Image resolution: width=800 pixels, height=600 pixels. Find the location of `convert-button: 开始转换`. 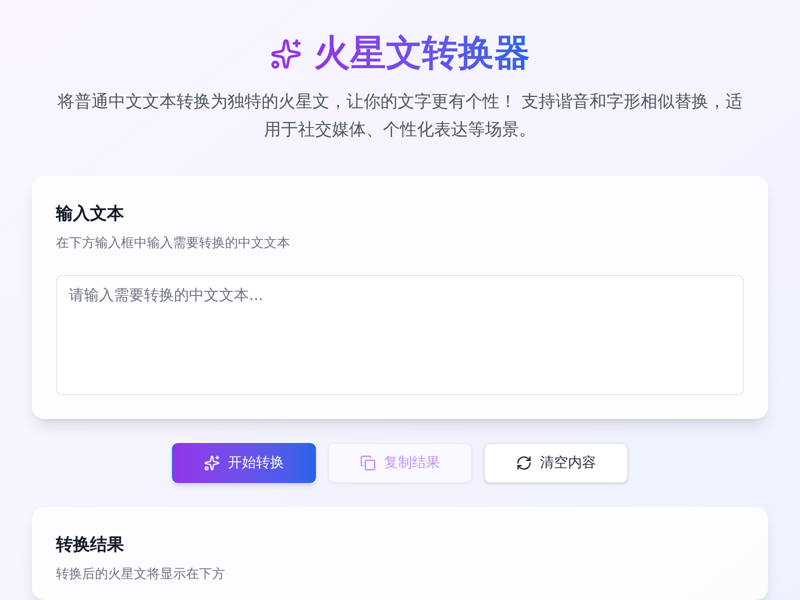

convert-button: 开始转换 is located at coordinates (244, 463).